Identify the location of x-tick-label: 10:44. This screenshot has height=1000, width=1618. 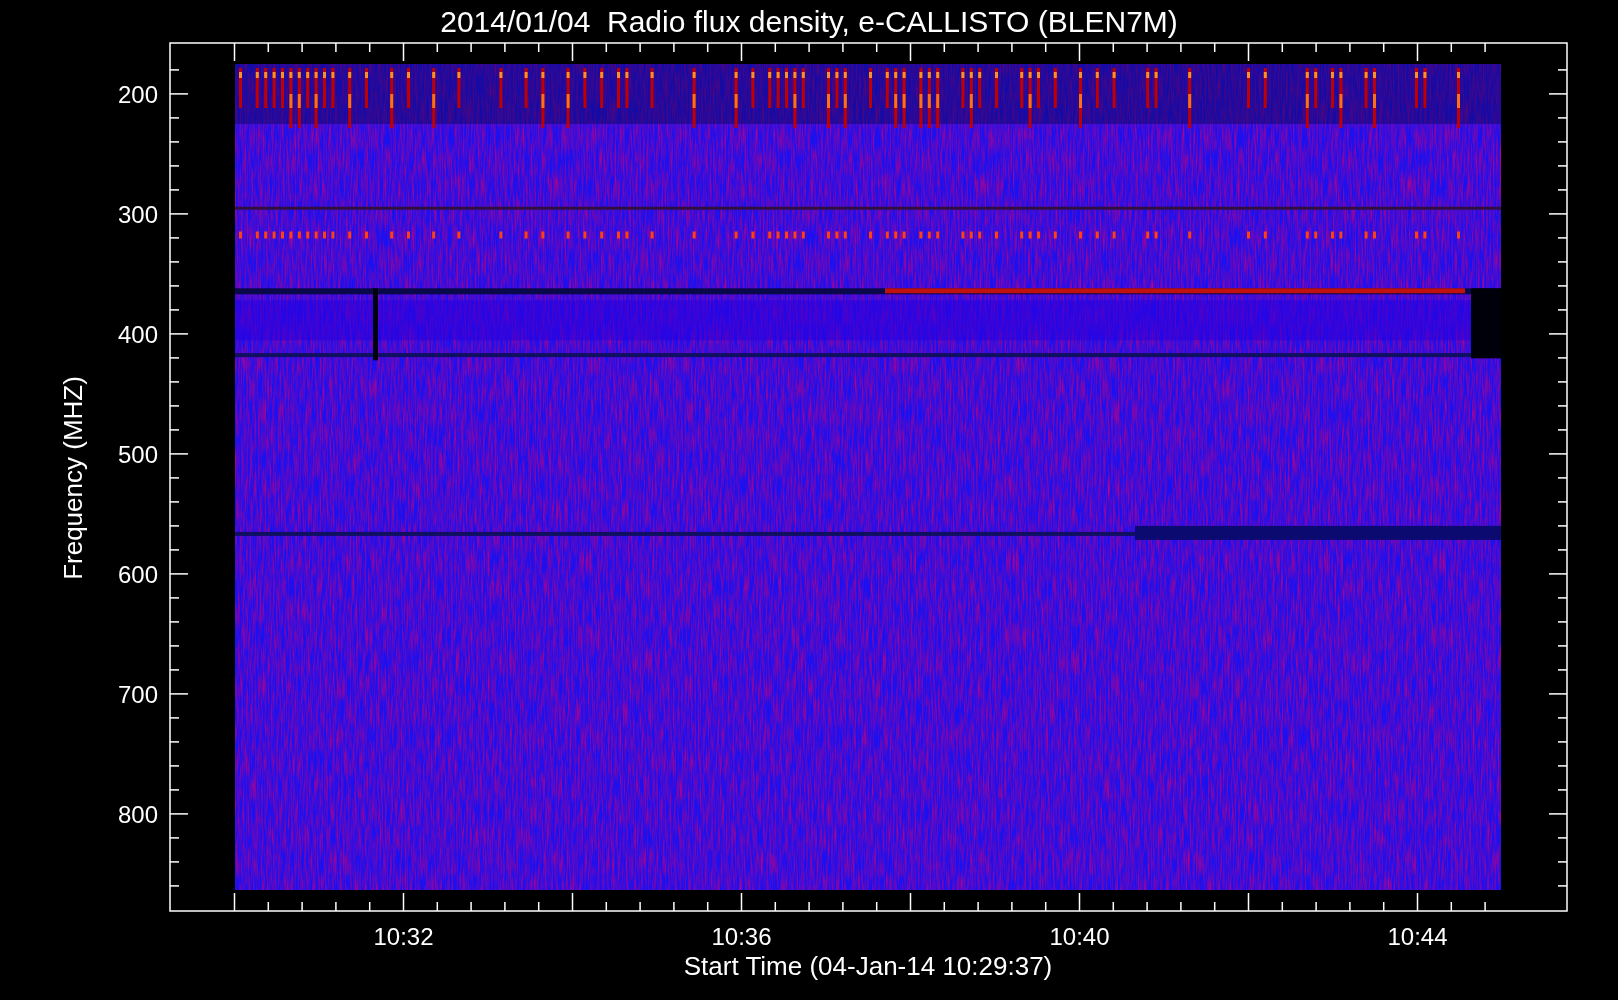
(1417, 936).